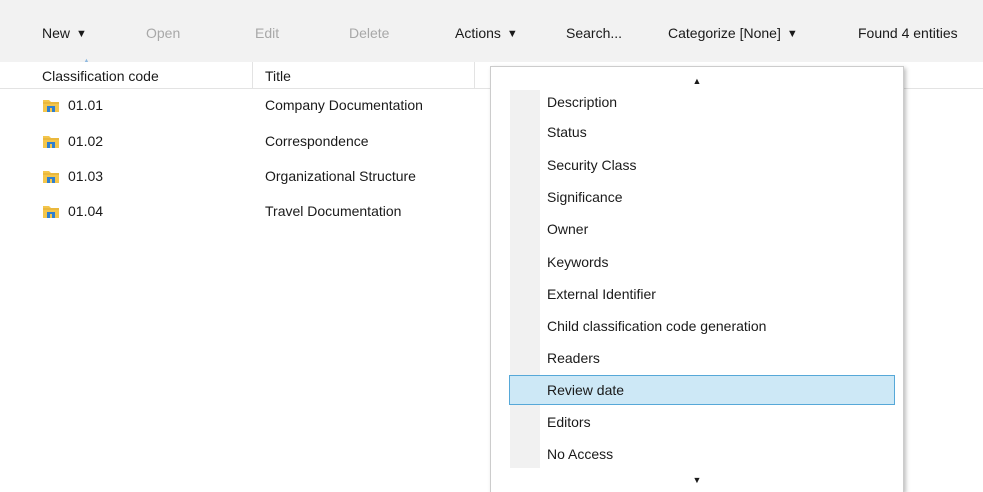 The width and height of the screenshot is (983, 492). Describe the element at coordinates (333, 211) in the screenshot. I see `title-cell: Travel Documentation` at that location.